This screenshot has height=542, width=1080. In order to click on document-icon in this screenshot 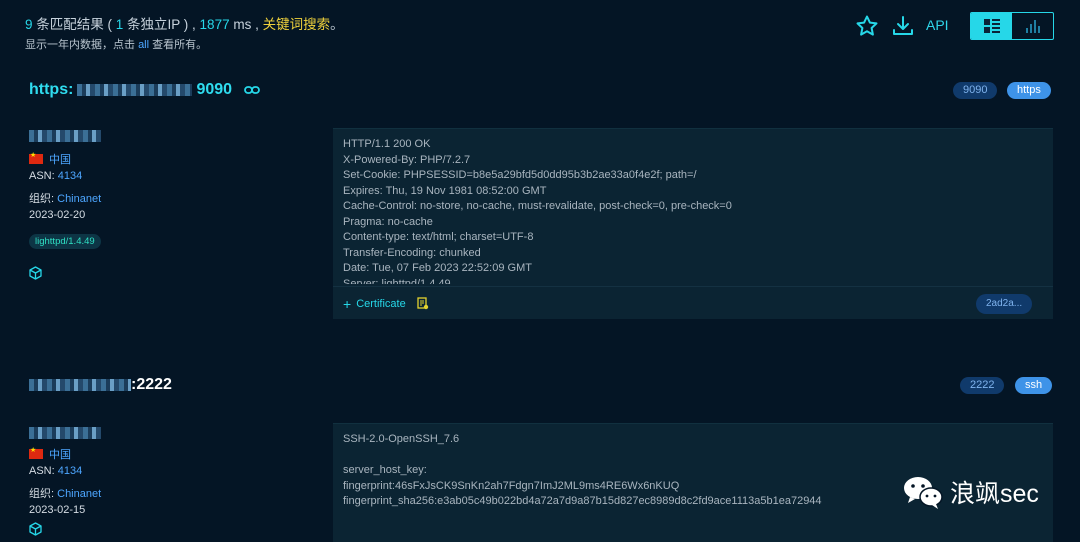, I will do `click(423, 303)`.